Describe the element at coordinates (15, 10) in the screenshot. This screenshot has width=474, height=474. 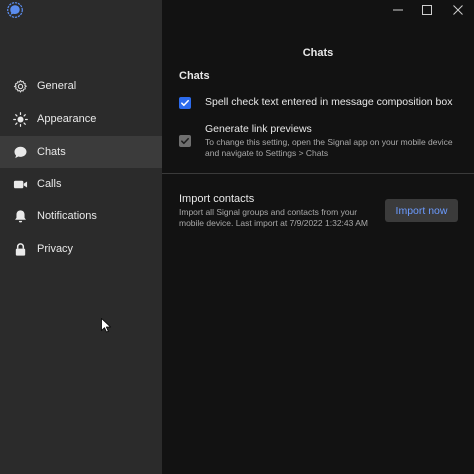
I see `signal-logo-icon` at that location.